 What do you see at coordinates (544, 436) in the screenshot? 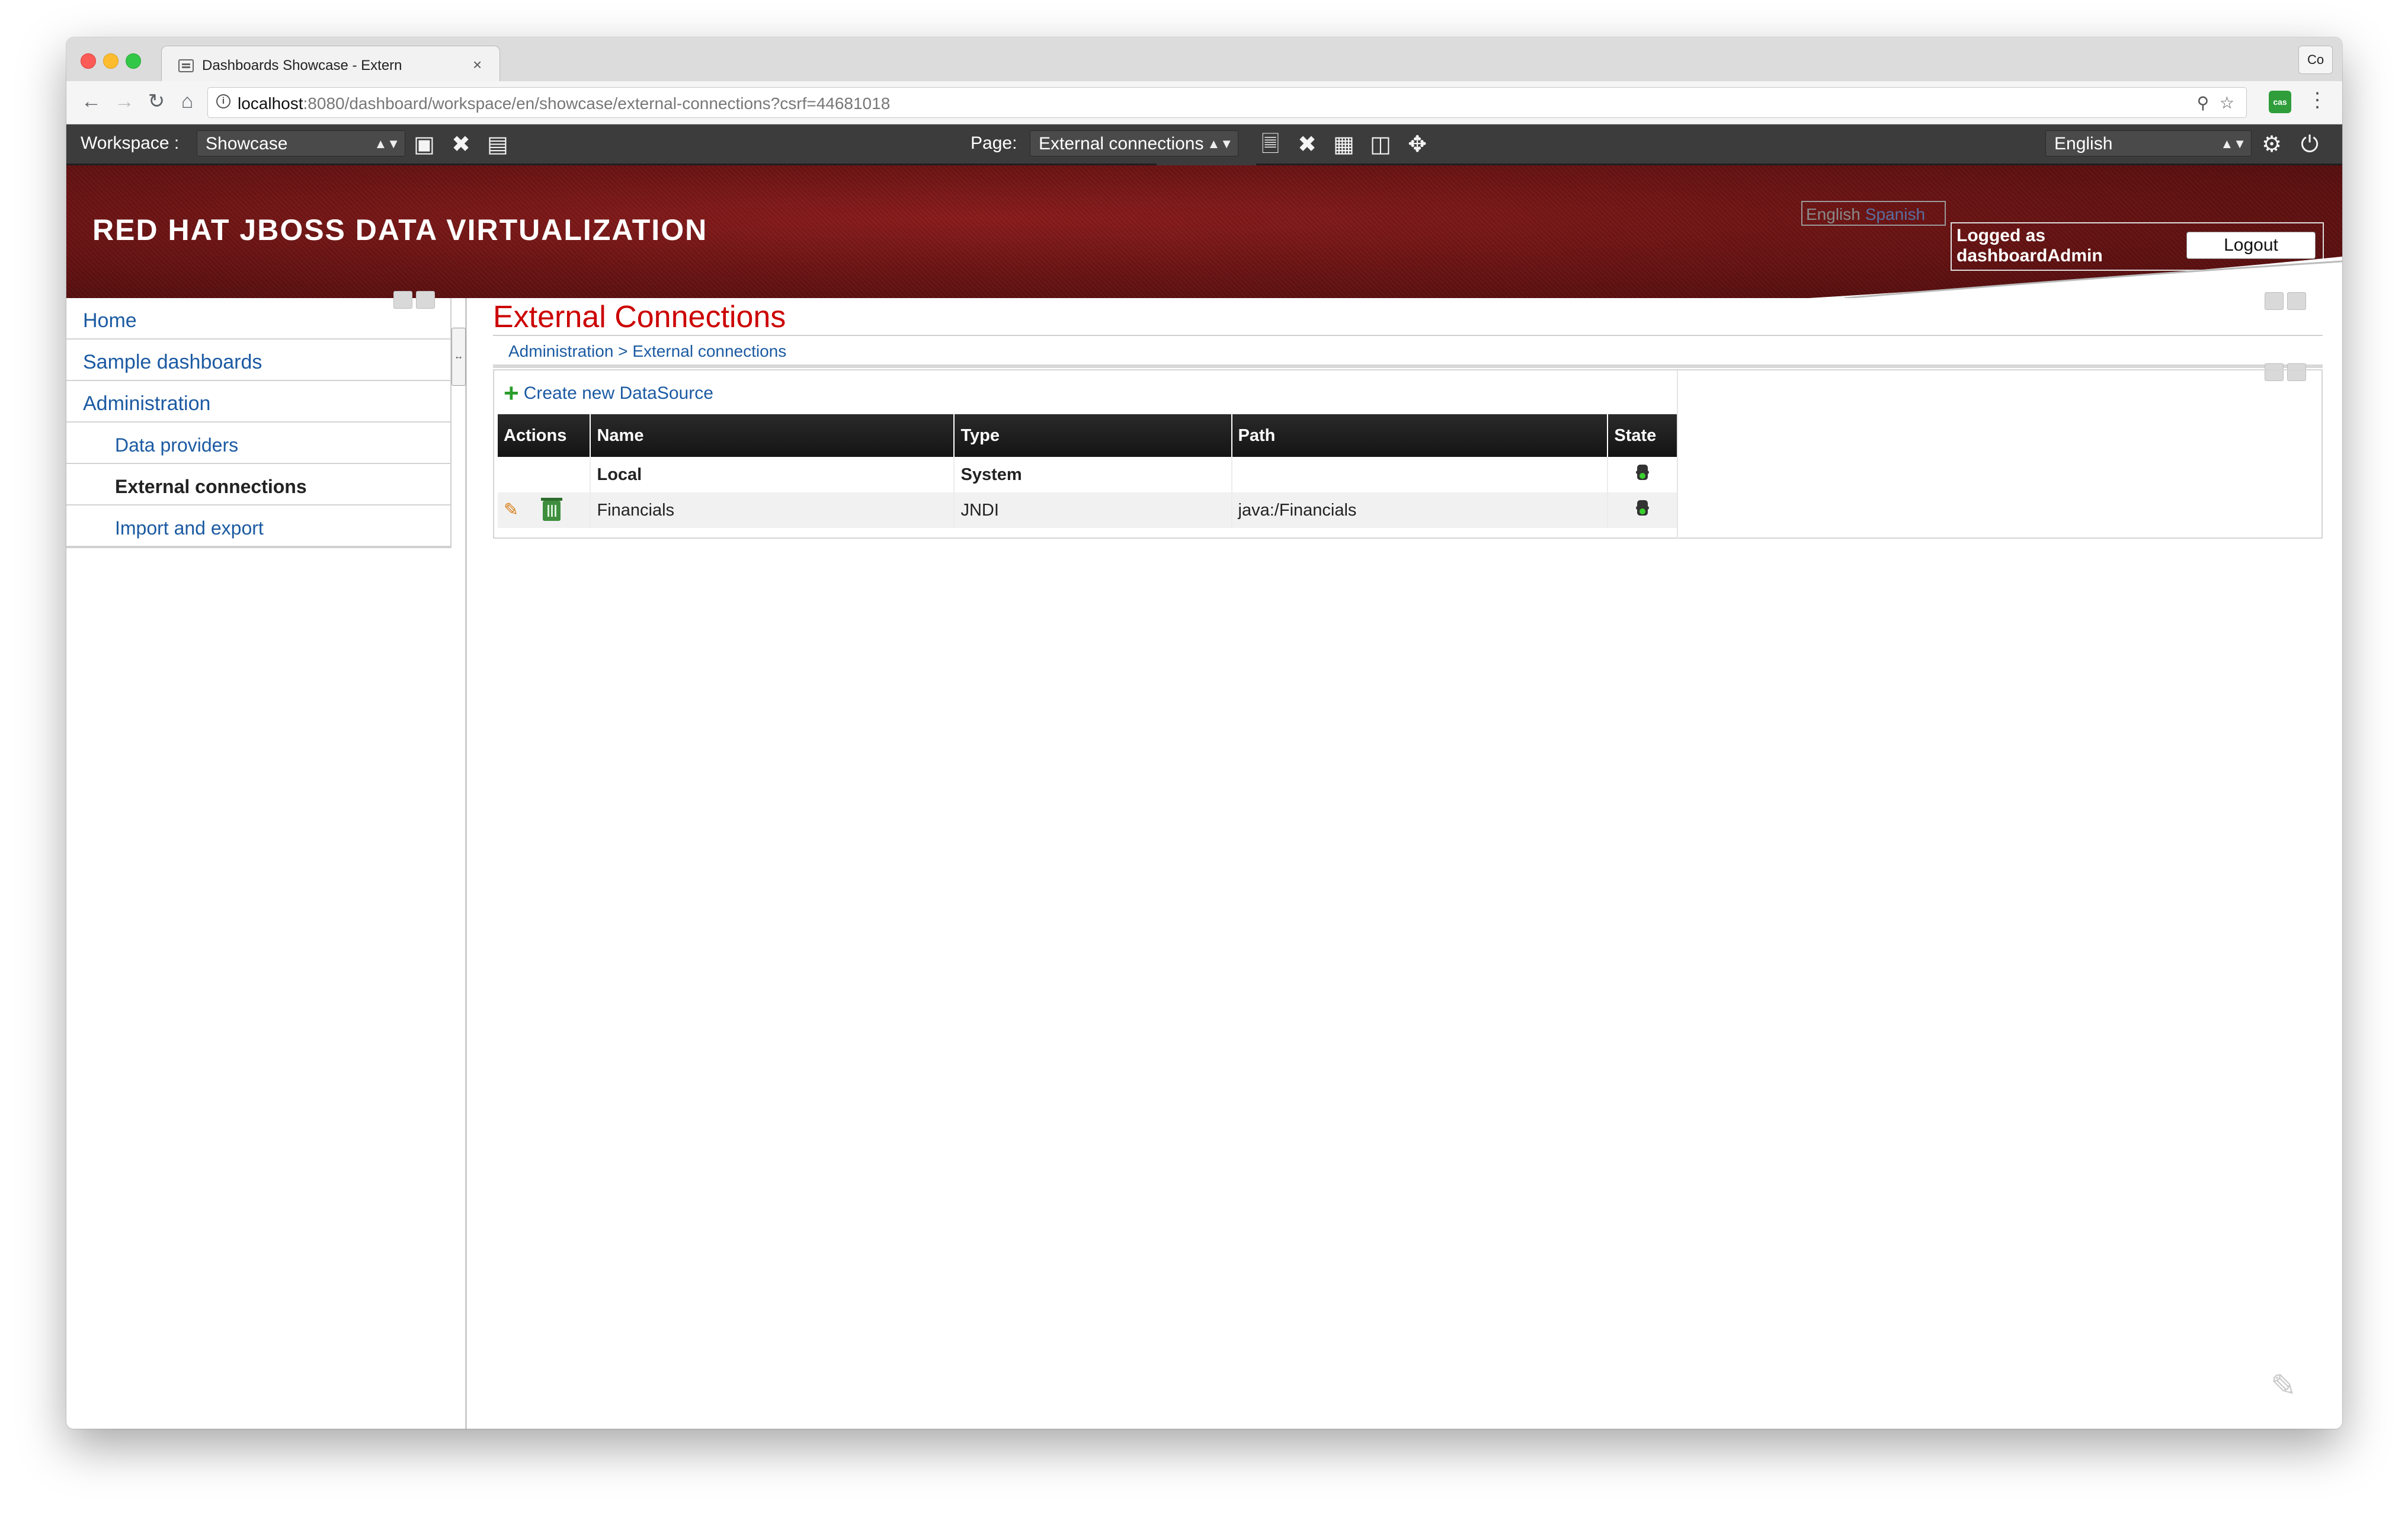
I see `col-header-actions: Actions` at bounding box center [544, 436].